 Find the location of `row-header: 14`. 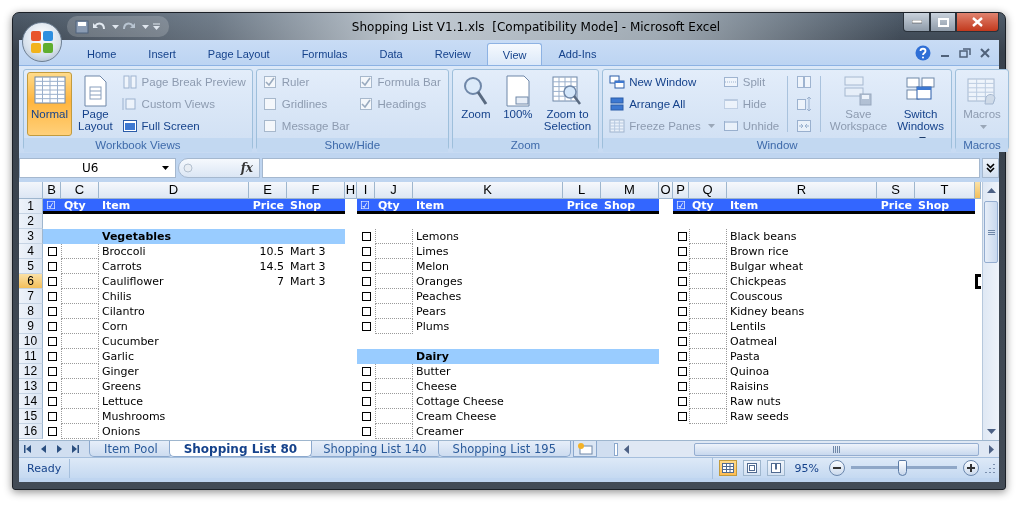

row-header: 14 is located at coordinates (31, 401).